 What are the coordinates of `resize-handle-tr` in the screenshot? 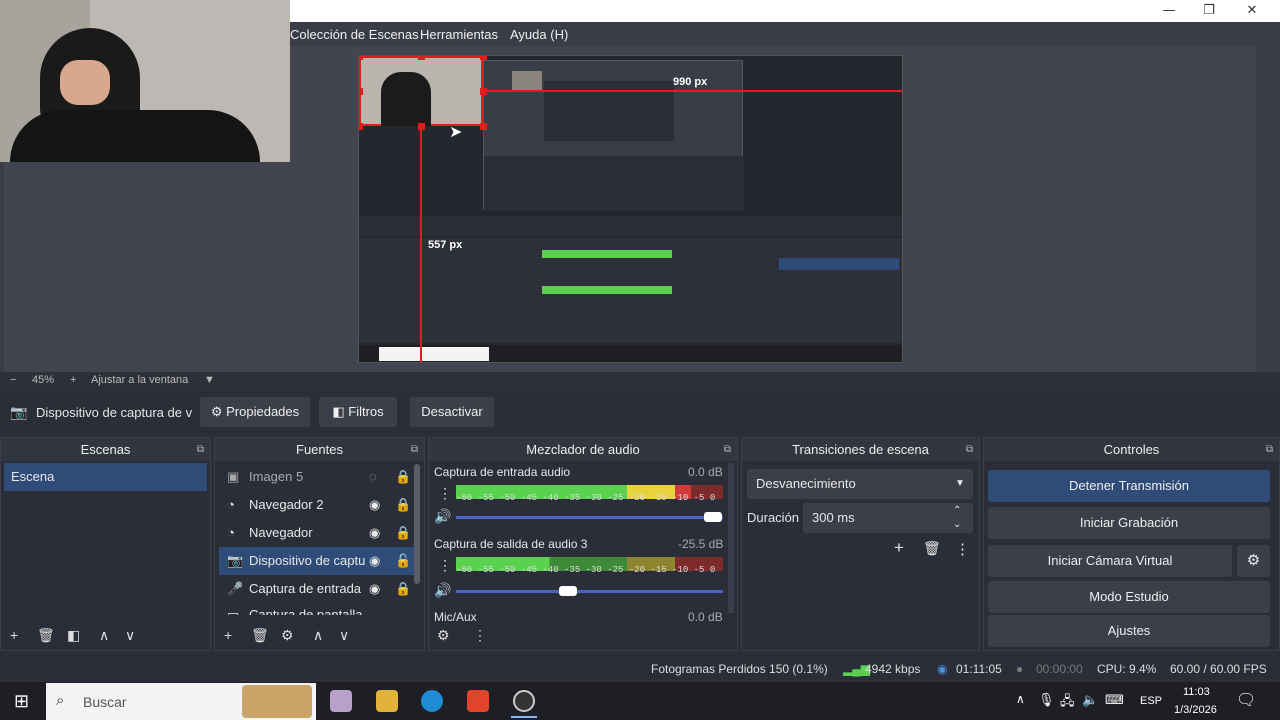 It's located at (483, 58).